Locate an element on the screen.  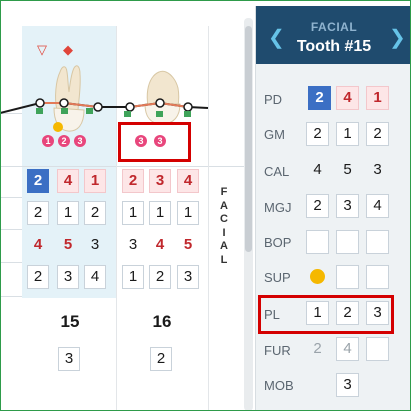
panel-cal-value: 4 is located at coordinates (317, 169).